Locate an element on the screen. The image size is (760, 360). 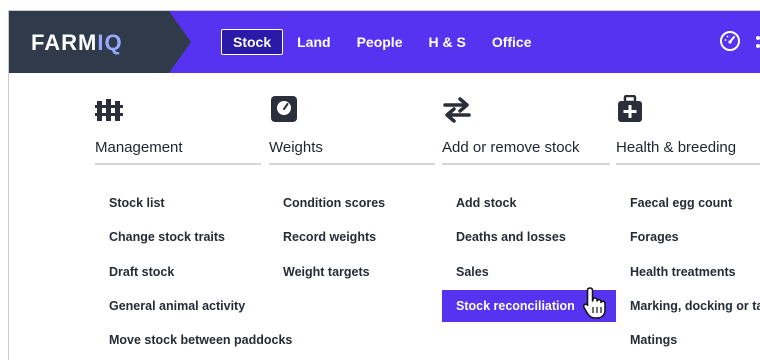
menu-item-faecal-egg-count: Faecal egg count is located at coordinates (674, 203).